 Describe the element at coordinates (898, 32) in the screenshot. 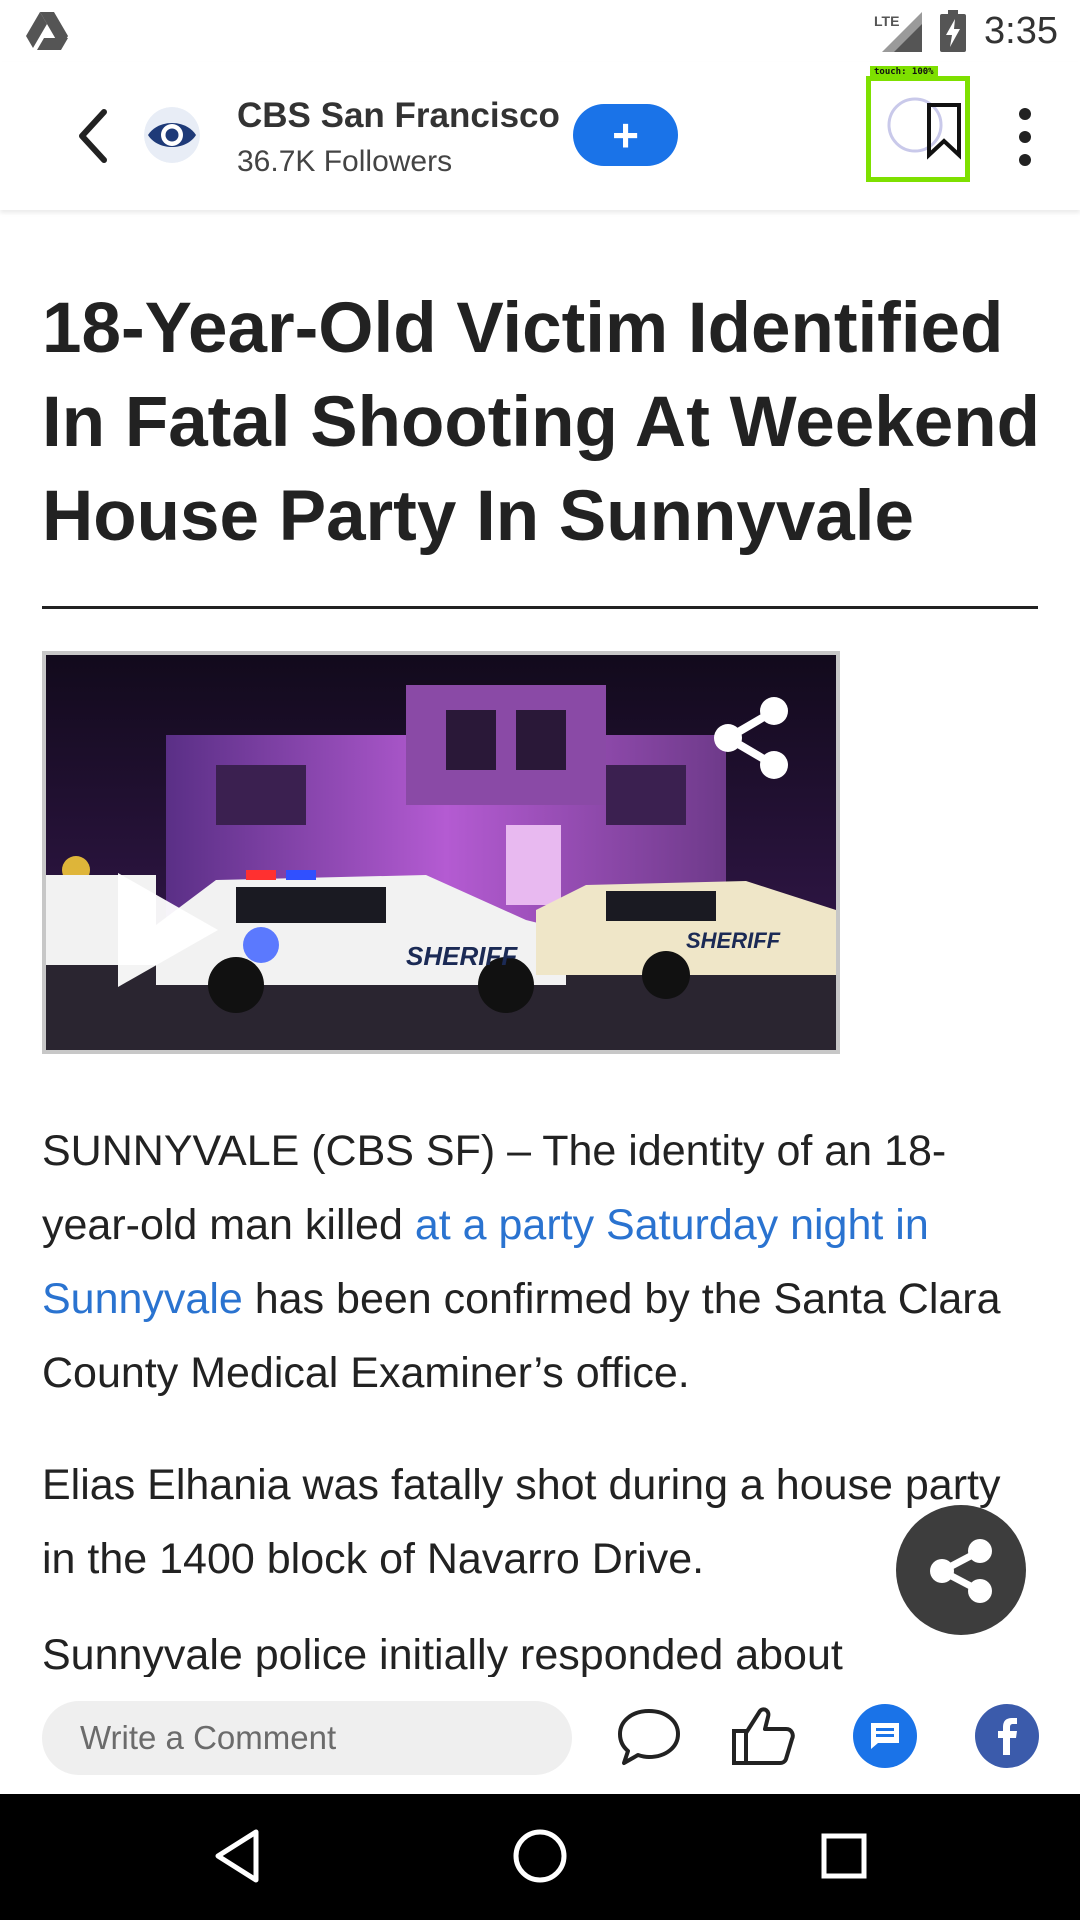

I see `signal-icon: LTE` at that location.